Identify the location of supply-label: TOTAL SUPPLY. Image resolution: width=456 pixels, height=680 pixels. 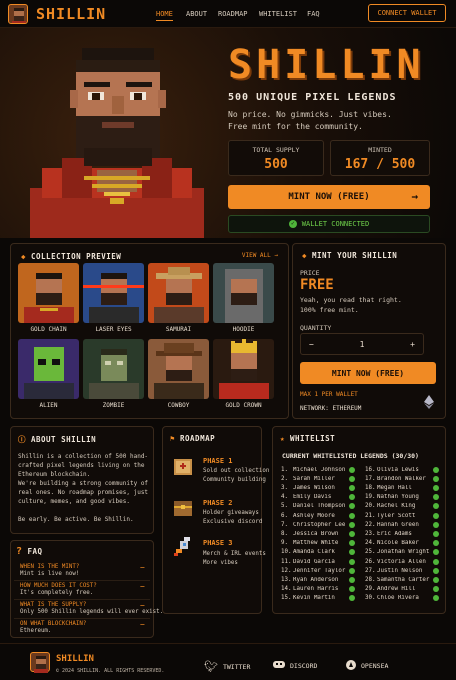
(276, 150).